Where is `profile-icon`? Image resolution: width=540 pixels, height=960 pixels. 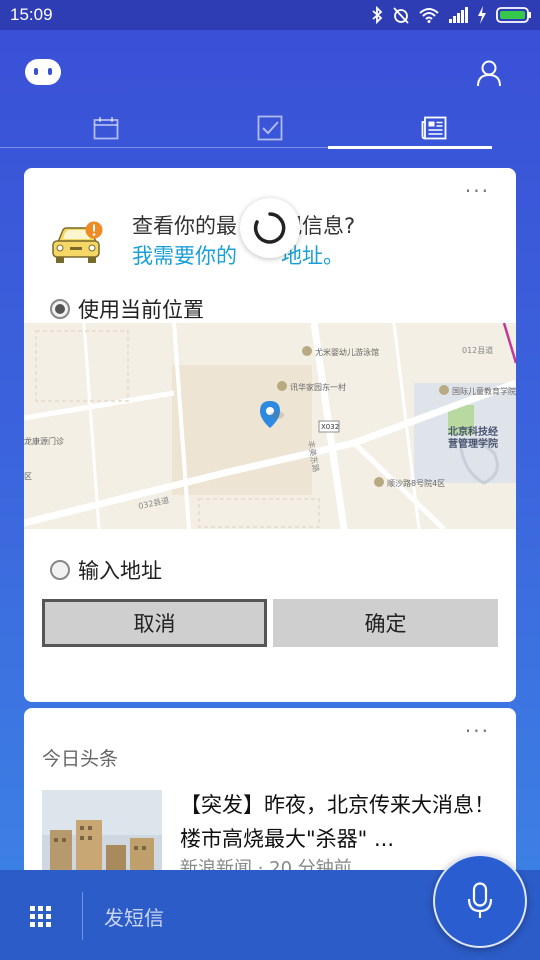 profile-icon is located at coordinates (489, 75).